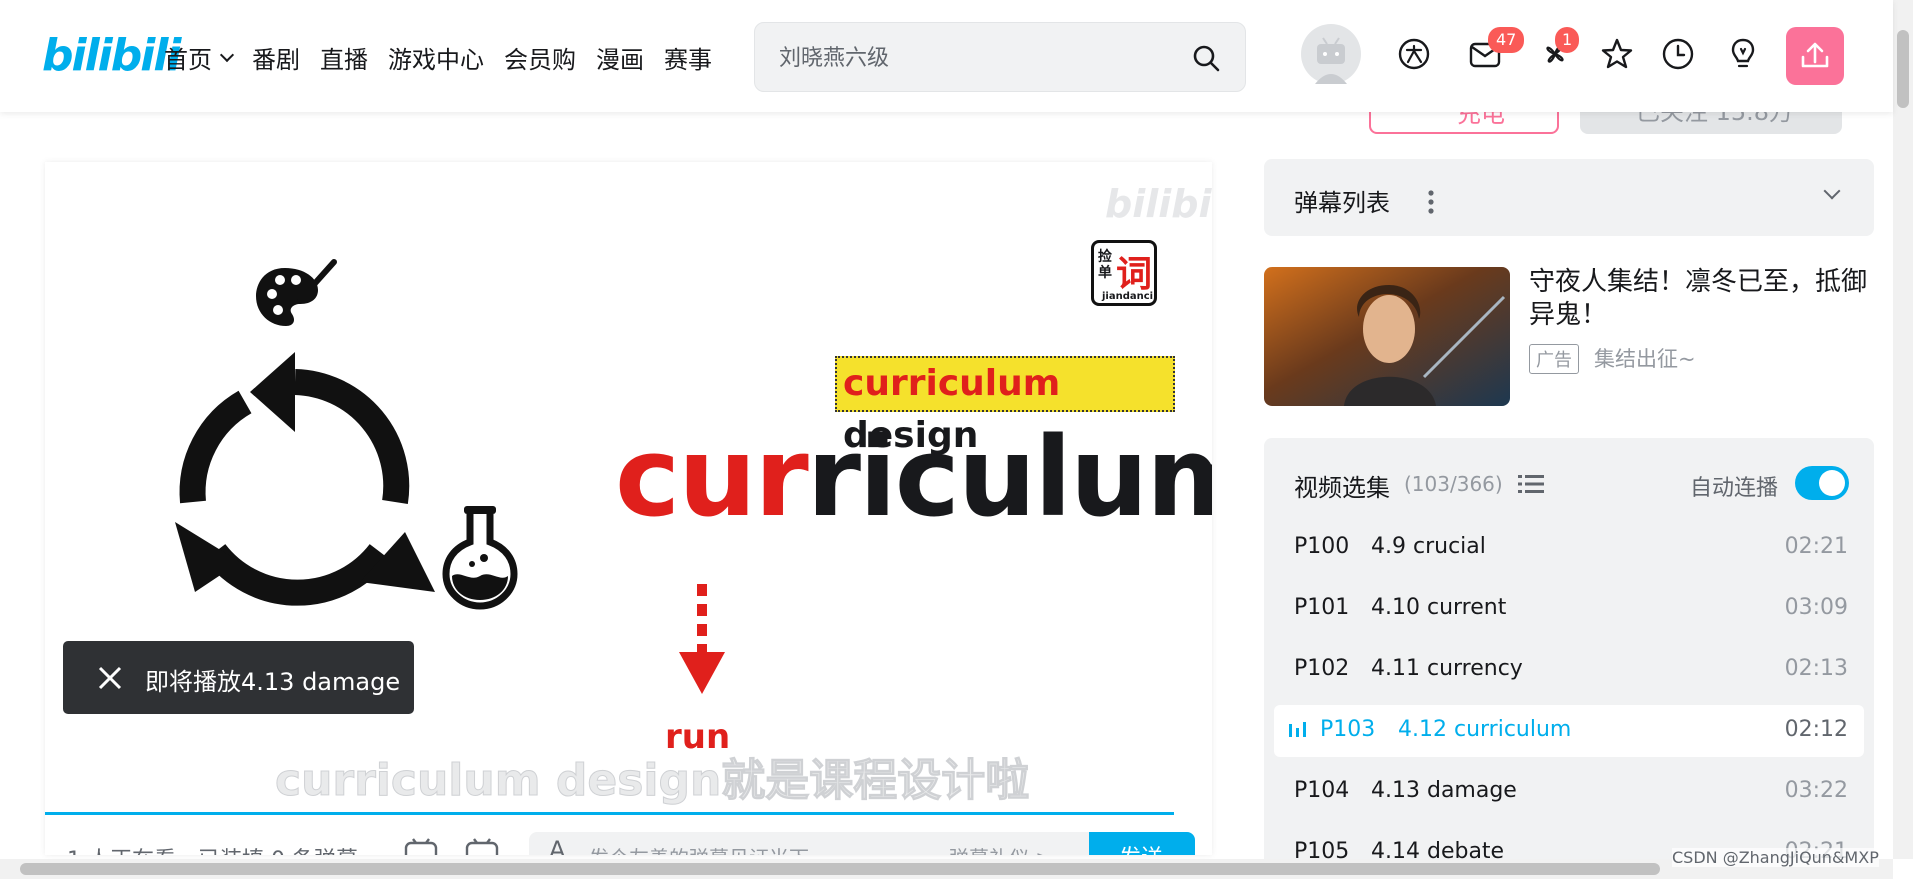 The width and height of the screenshot is (1913, 879). What do you see at coordinates (1531, 484) in the screenshot?
I see `list-view-icon` at bounding box center [1531, 484].